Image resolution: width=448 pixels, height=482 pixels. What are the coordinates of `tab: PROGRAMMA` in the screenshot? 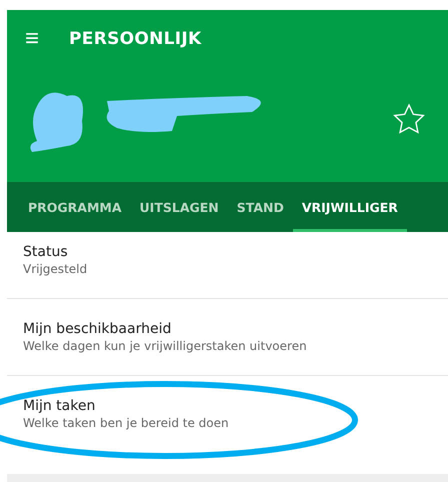 It's located at (75, 207).